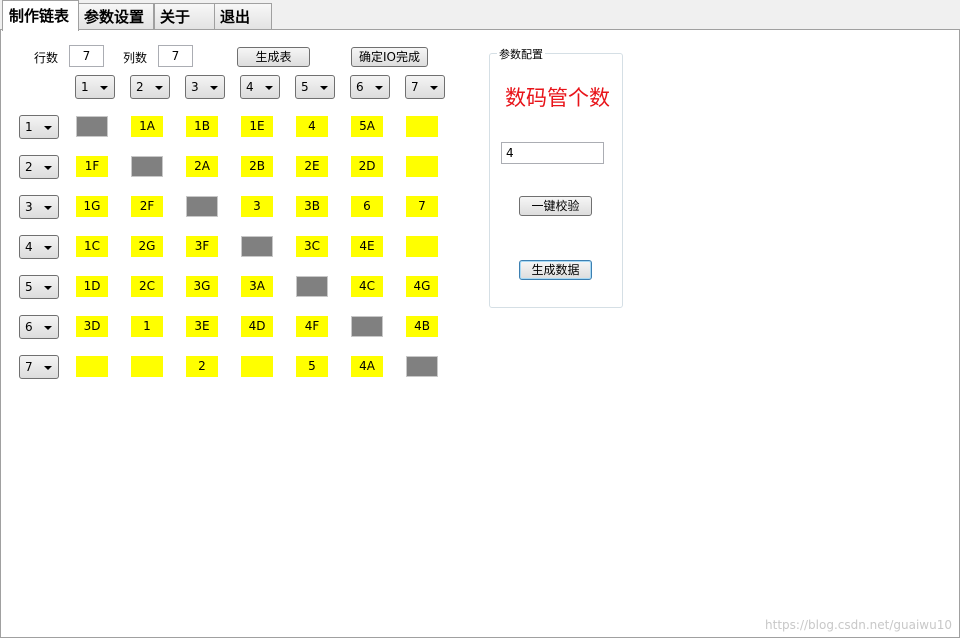 The height and width of the screenshot is (638, 960). I want to click on combo-value: 6, so click(360, 87).